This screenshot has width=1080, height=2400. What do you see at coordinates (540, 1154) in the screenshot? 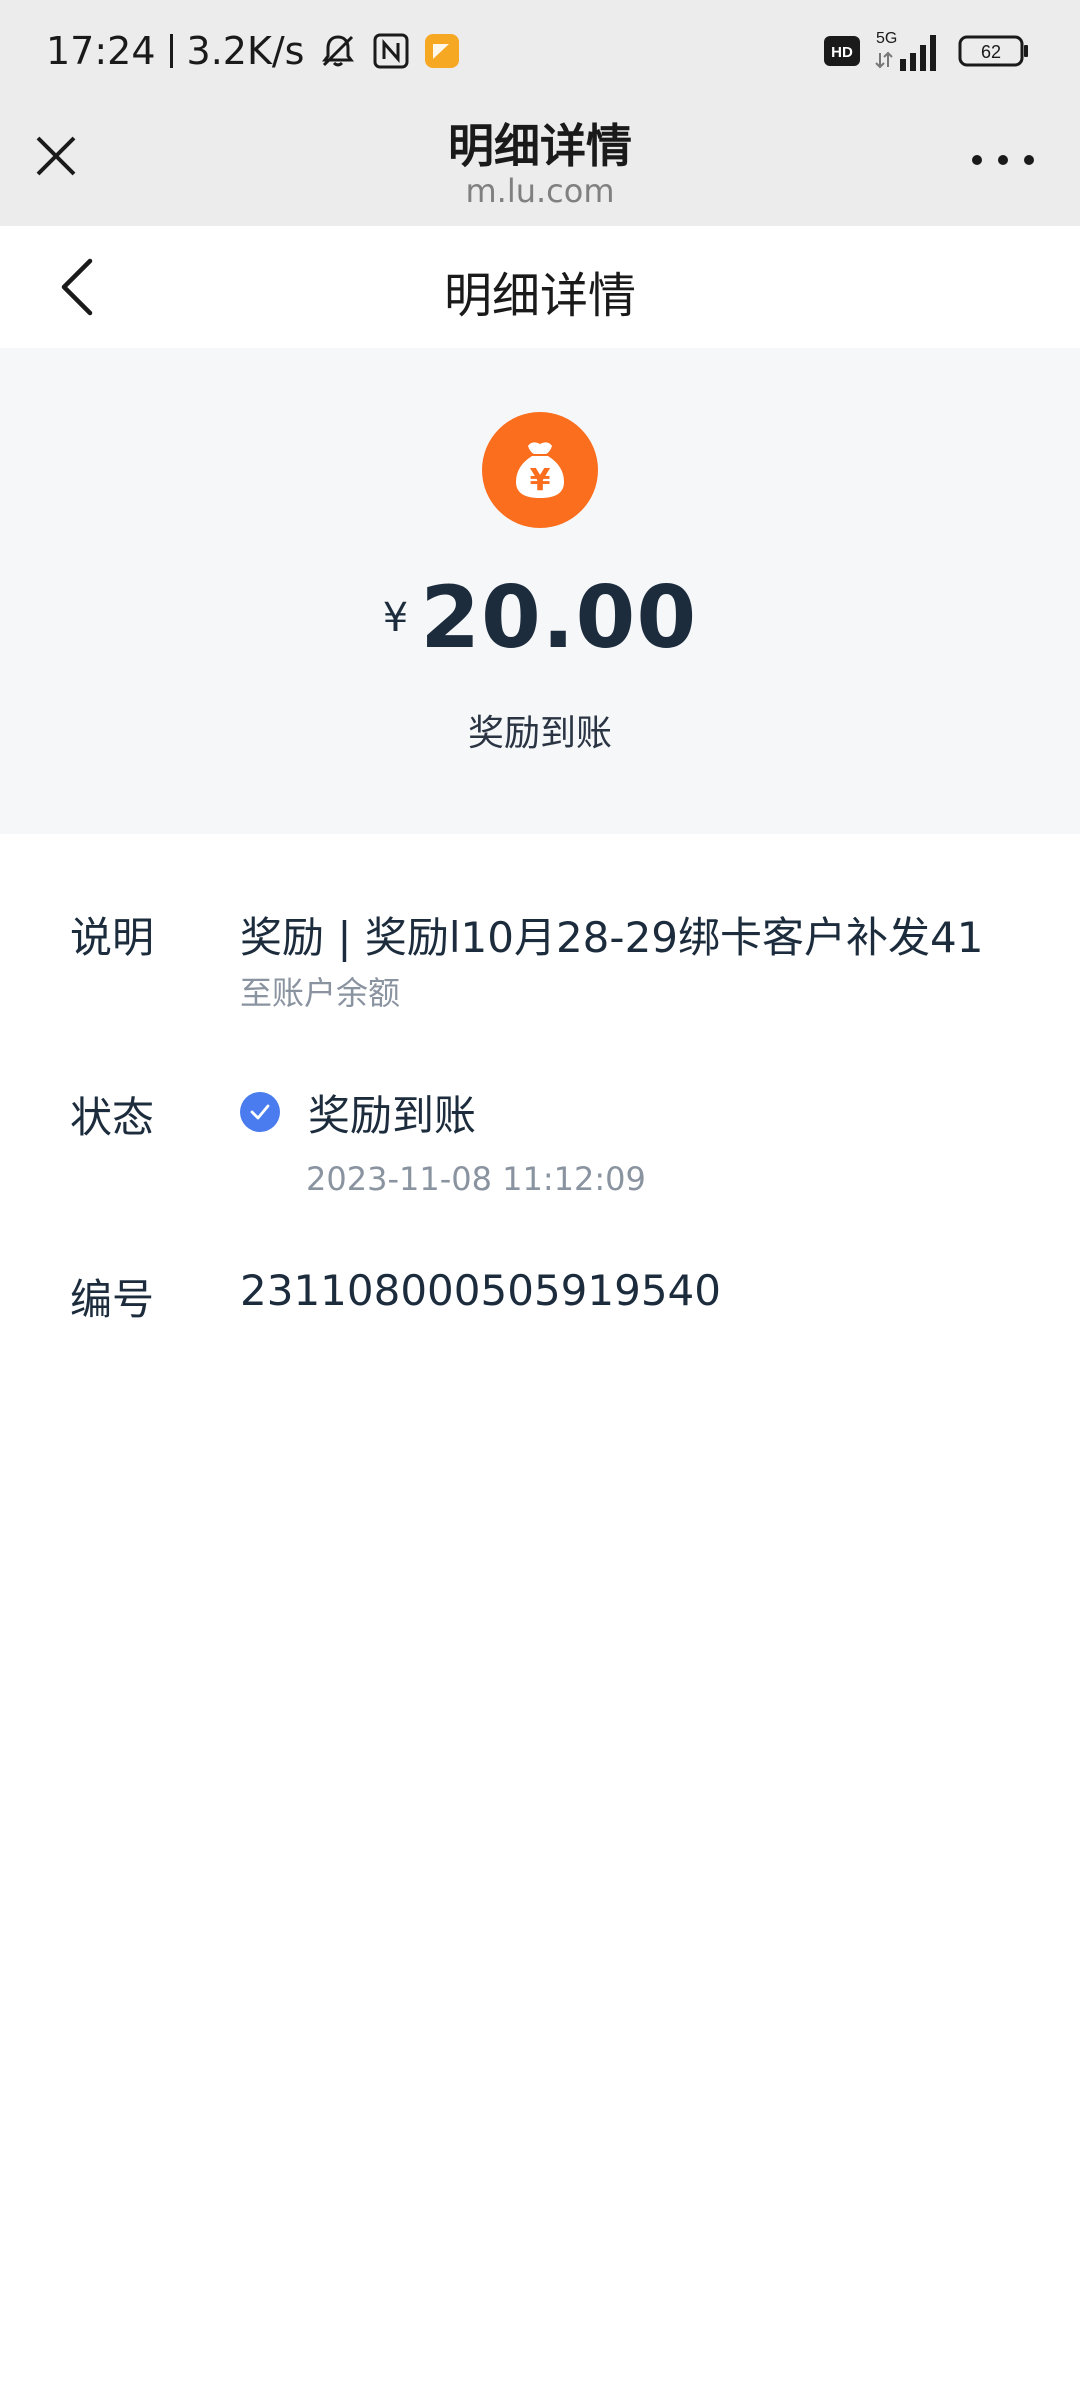
I see `detail-row-status: 状态 奖励到账 2023-11-08 11:12:09` at bounding box center [540, 1154].